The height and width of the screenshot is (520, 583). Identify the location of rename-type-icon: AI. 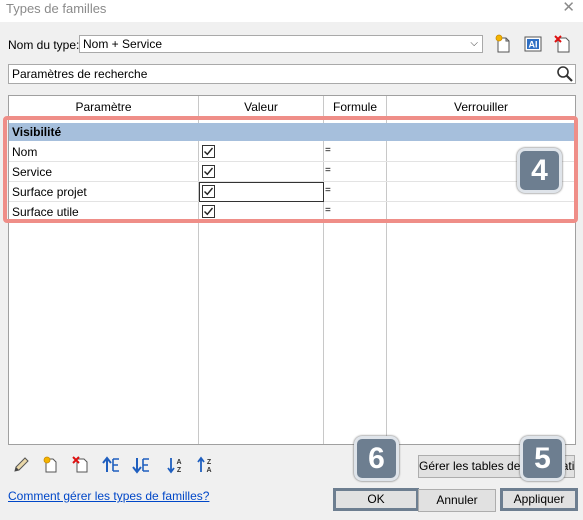
(533, 44).